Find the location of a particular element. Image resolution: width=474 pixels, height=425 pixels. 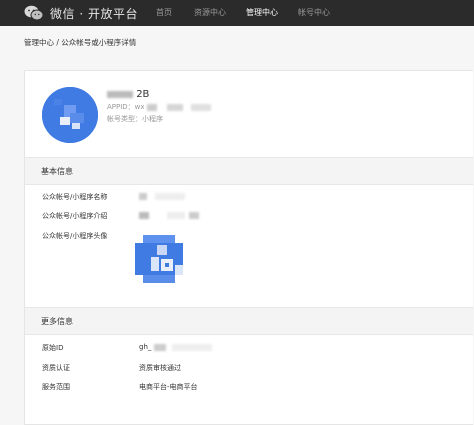

intro-value is located at coordinates (169, 215).